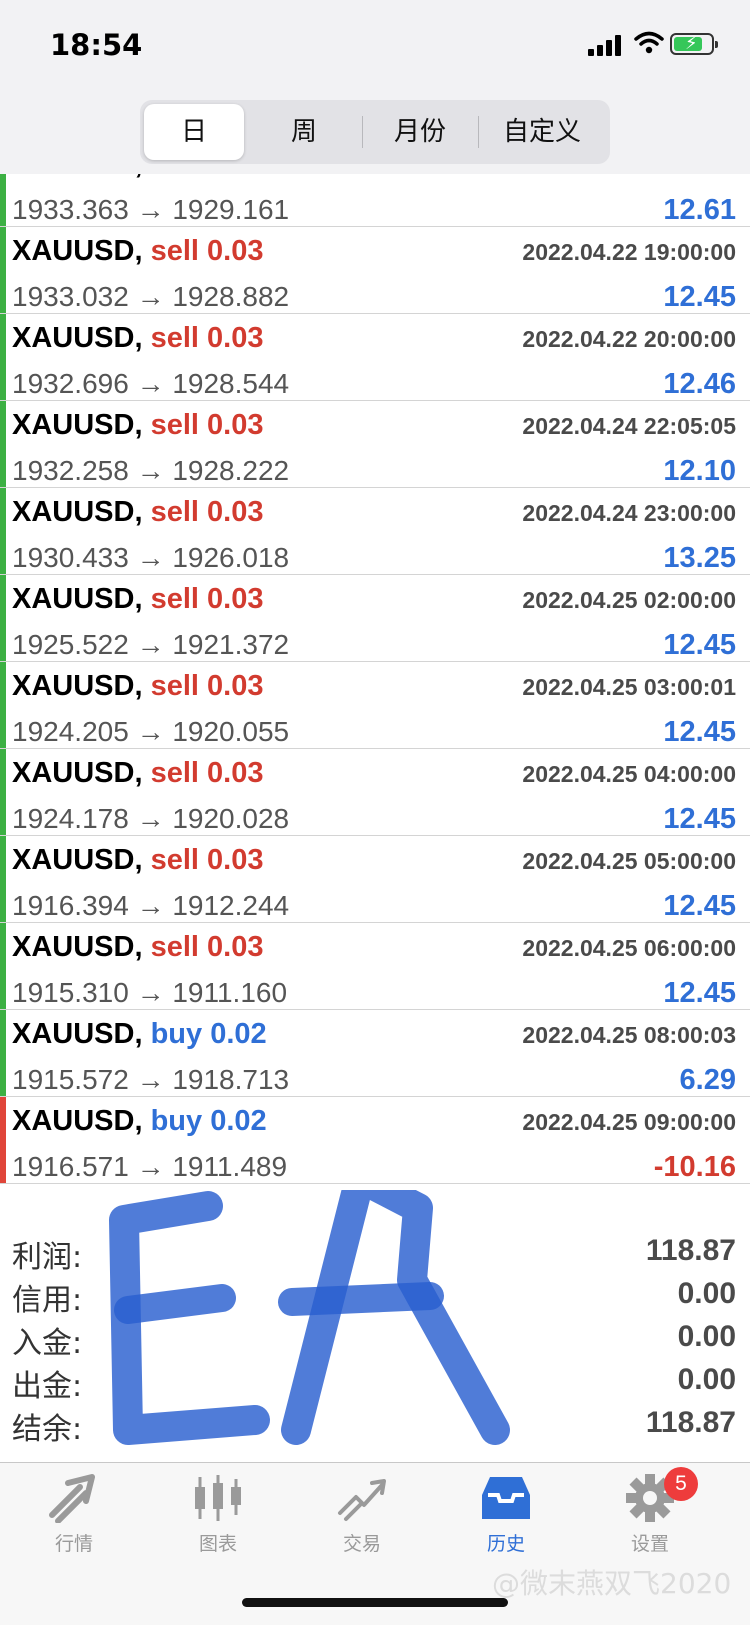  I want to click on tab-history: 历史, so click(506, 1523).